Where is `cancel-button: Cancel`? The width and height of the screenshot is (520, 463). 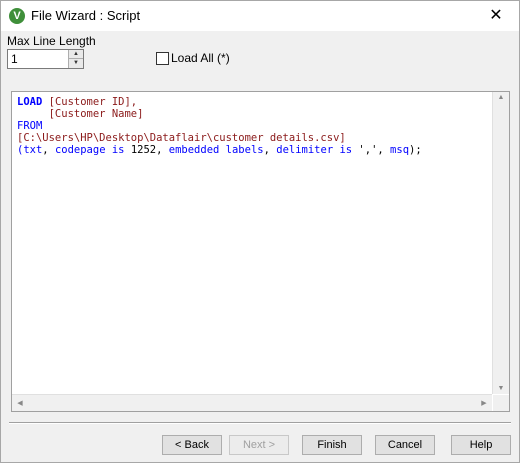 cancel-button: Cancel is located at coordinates (405, 445).